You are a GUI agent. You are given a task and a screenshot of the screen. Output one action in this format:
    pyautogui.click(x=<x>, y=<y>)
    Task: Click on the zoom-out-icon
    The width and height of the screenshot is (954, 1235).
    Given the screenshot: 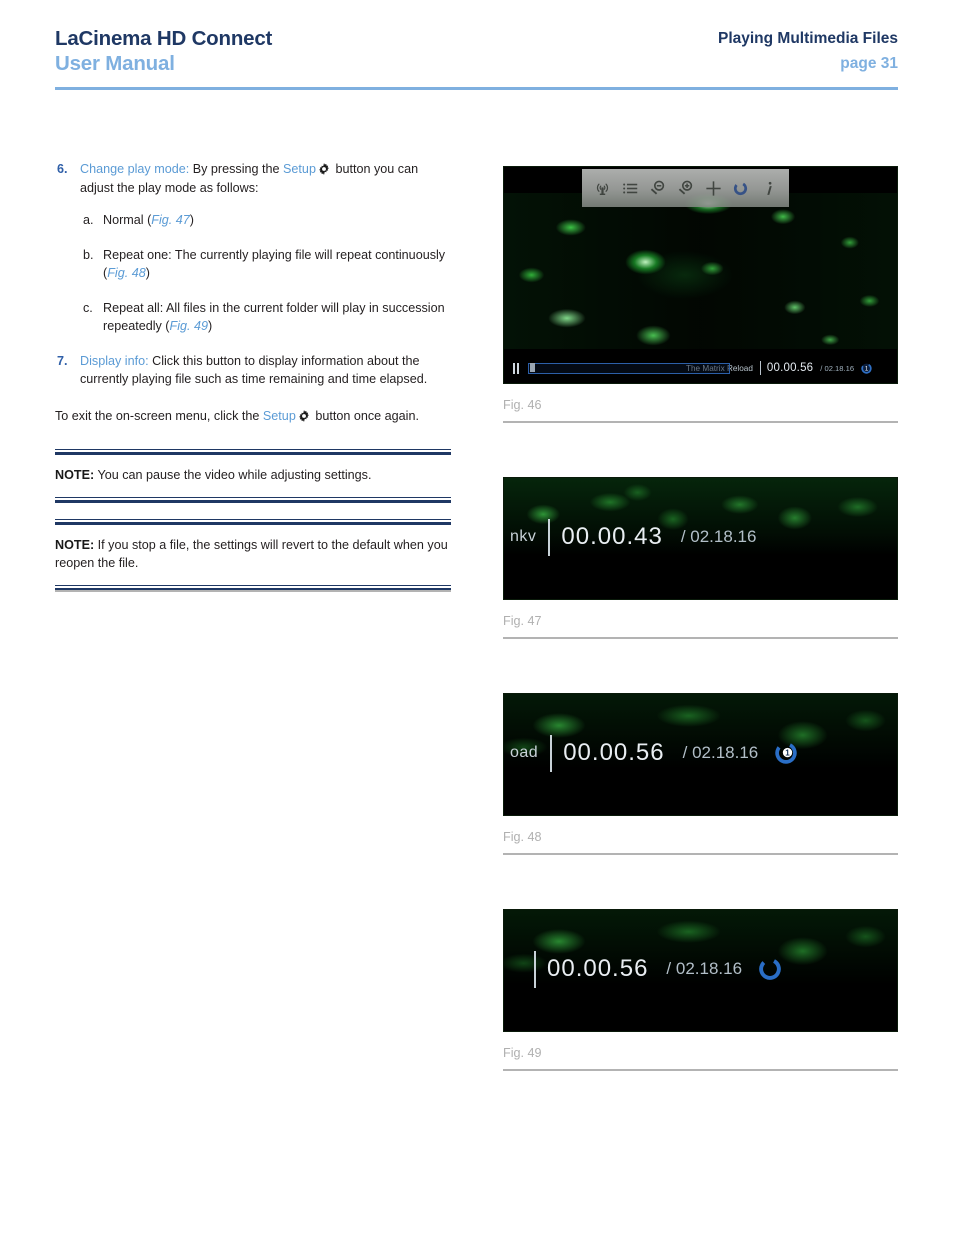 What is the action you would take?
    pyautogui.click(x=657, y=188)
    